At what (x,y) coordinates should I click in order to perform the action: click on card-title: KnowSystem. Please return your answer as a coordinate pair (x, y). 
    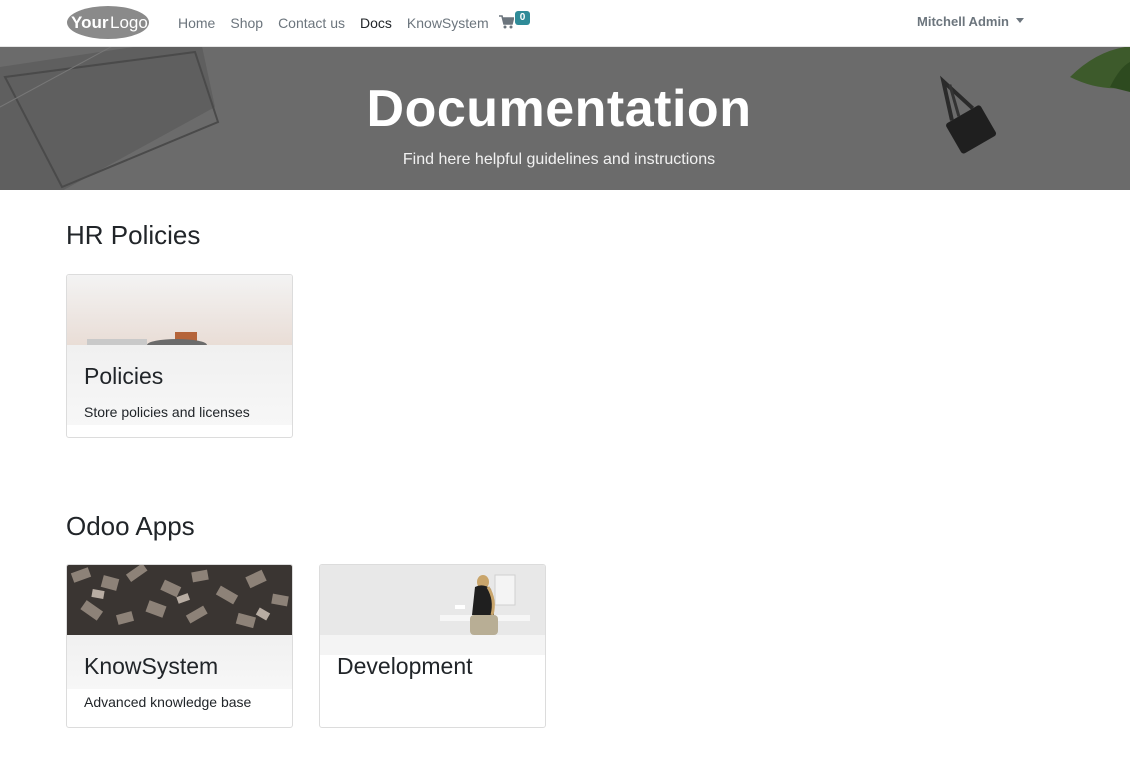
    Looking at the image, I should click on (151, 666).